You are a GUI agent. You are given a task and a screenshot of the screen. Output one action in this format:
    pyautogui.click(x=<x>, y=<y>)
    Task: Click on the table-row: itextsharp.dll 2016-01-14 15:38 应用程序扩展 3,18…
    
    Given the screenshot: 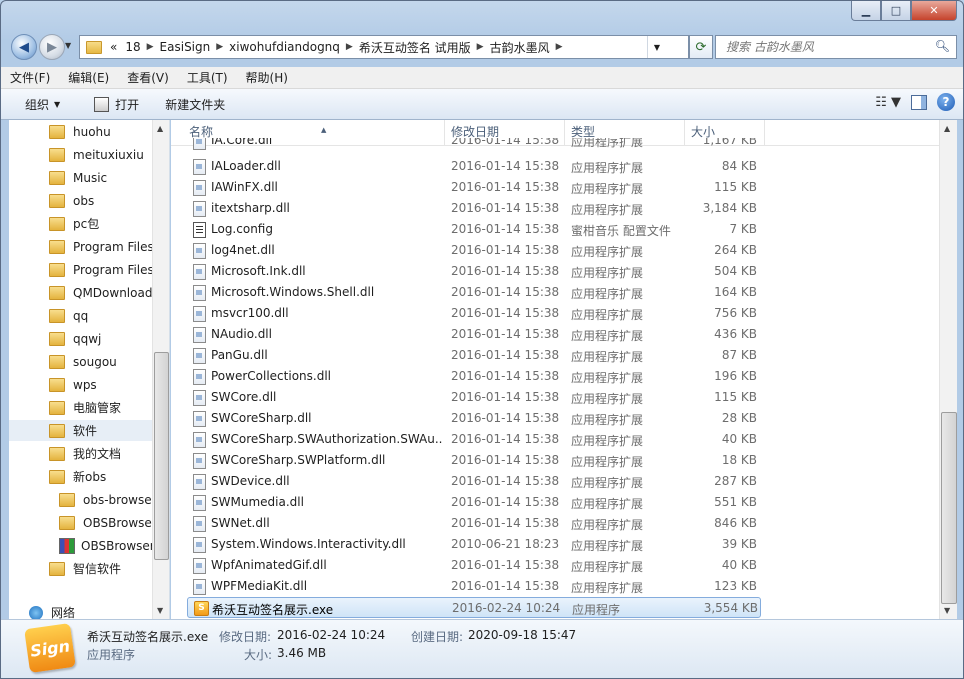 What is the action you would take?
    pyautogui.click(x=474, y=208)
    